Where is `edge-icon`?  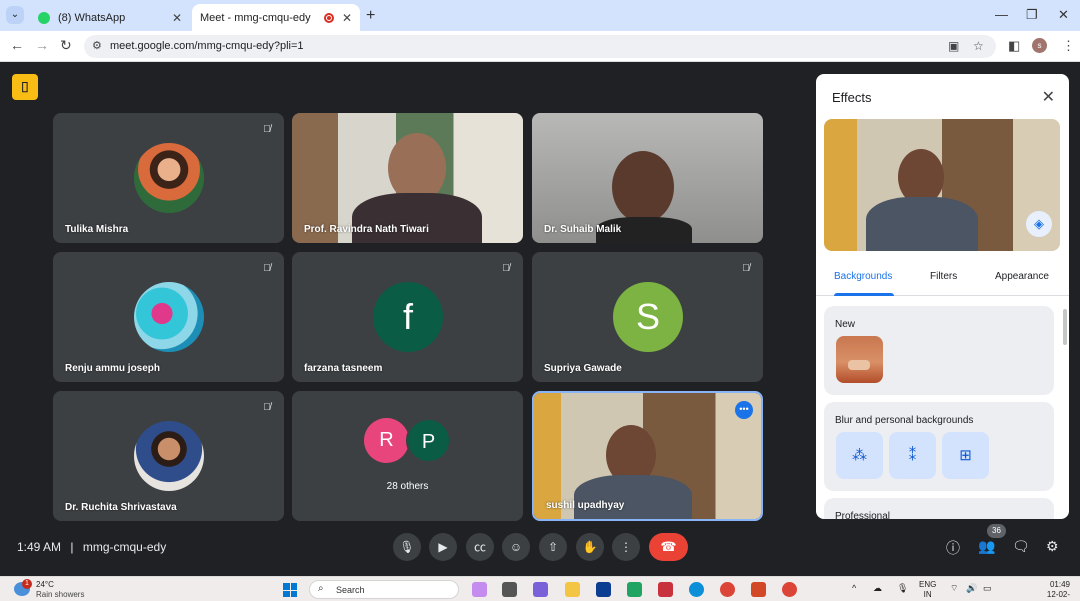
edge-icon is located at coordinates (696, 589).